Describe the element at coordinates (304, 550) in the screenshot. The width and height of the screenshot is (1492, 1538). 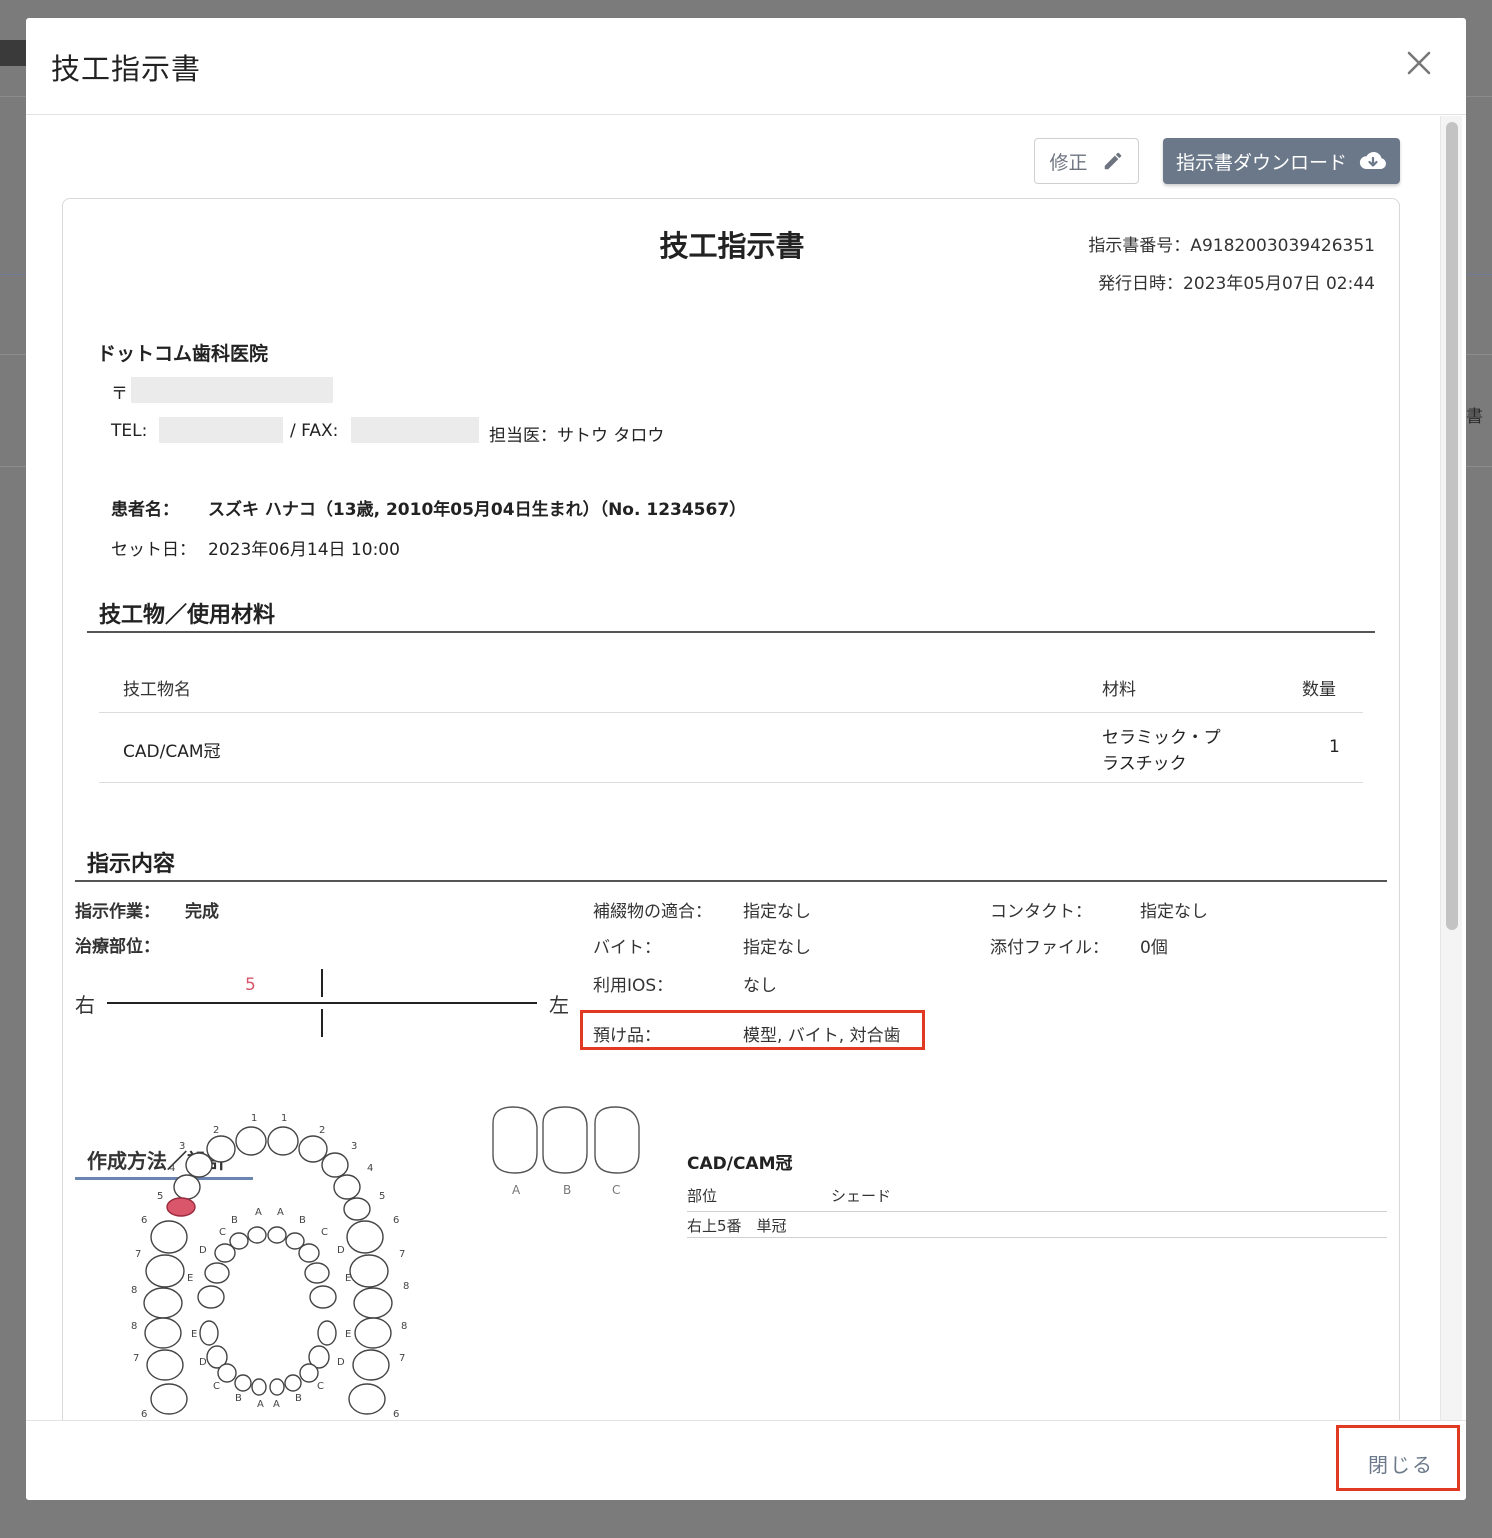
I see `set-date-value: 2023年06月14日 10:00` at that location.